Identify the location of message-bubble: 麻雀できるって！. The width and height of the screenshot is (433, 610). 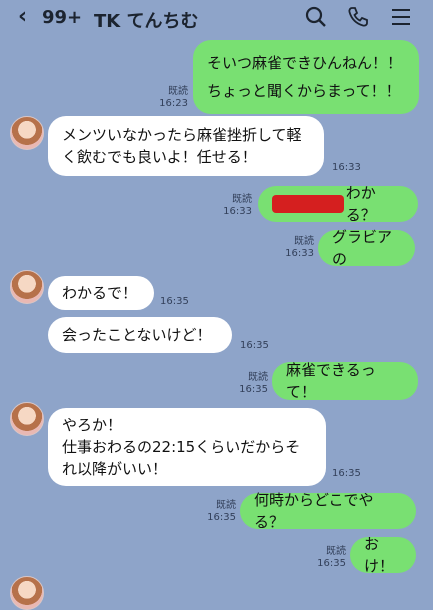
(345, 381).